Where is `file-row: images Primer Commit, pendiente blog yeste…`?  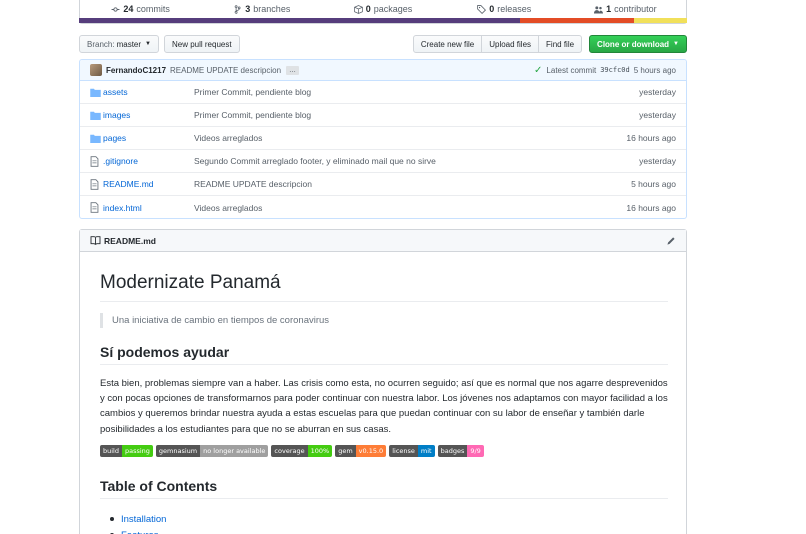 file-row: images Primer Commit, pendiente blog yeste… is located at coordinates (383, 115).